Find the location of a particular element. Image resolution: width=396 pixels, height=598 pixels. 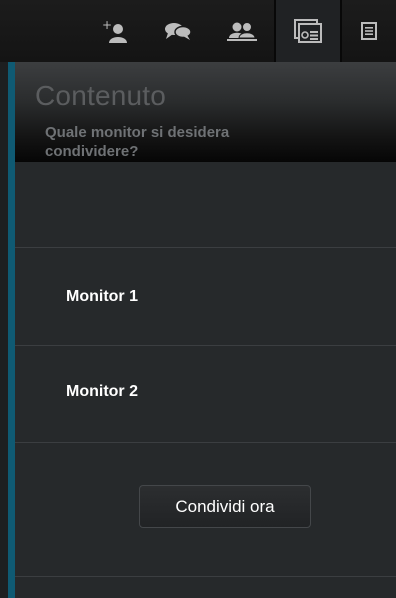

participants-button is located at coordinates (242, 31).